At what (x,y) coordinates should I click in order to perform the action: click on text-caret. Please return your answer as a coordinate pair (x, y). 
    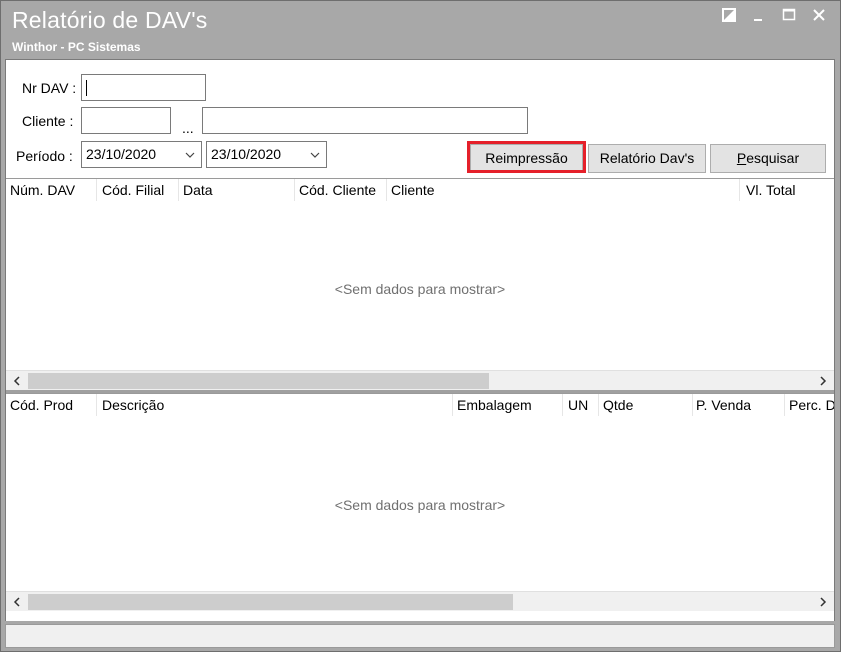
    Looking at the image, I should click on (86, 88).